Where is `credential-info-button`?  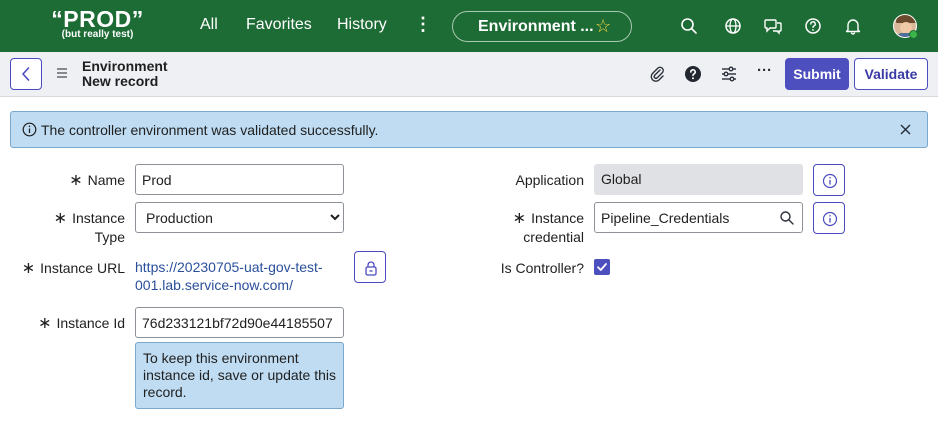 credential-info-button is located at coordinates (829, 218).